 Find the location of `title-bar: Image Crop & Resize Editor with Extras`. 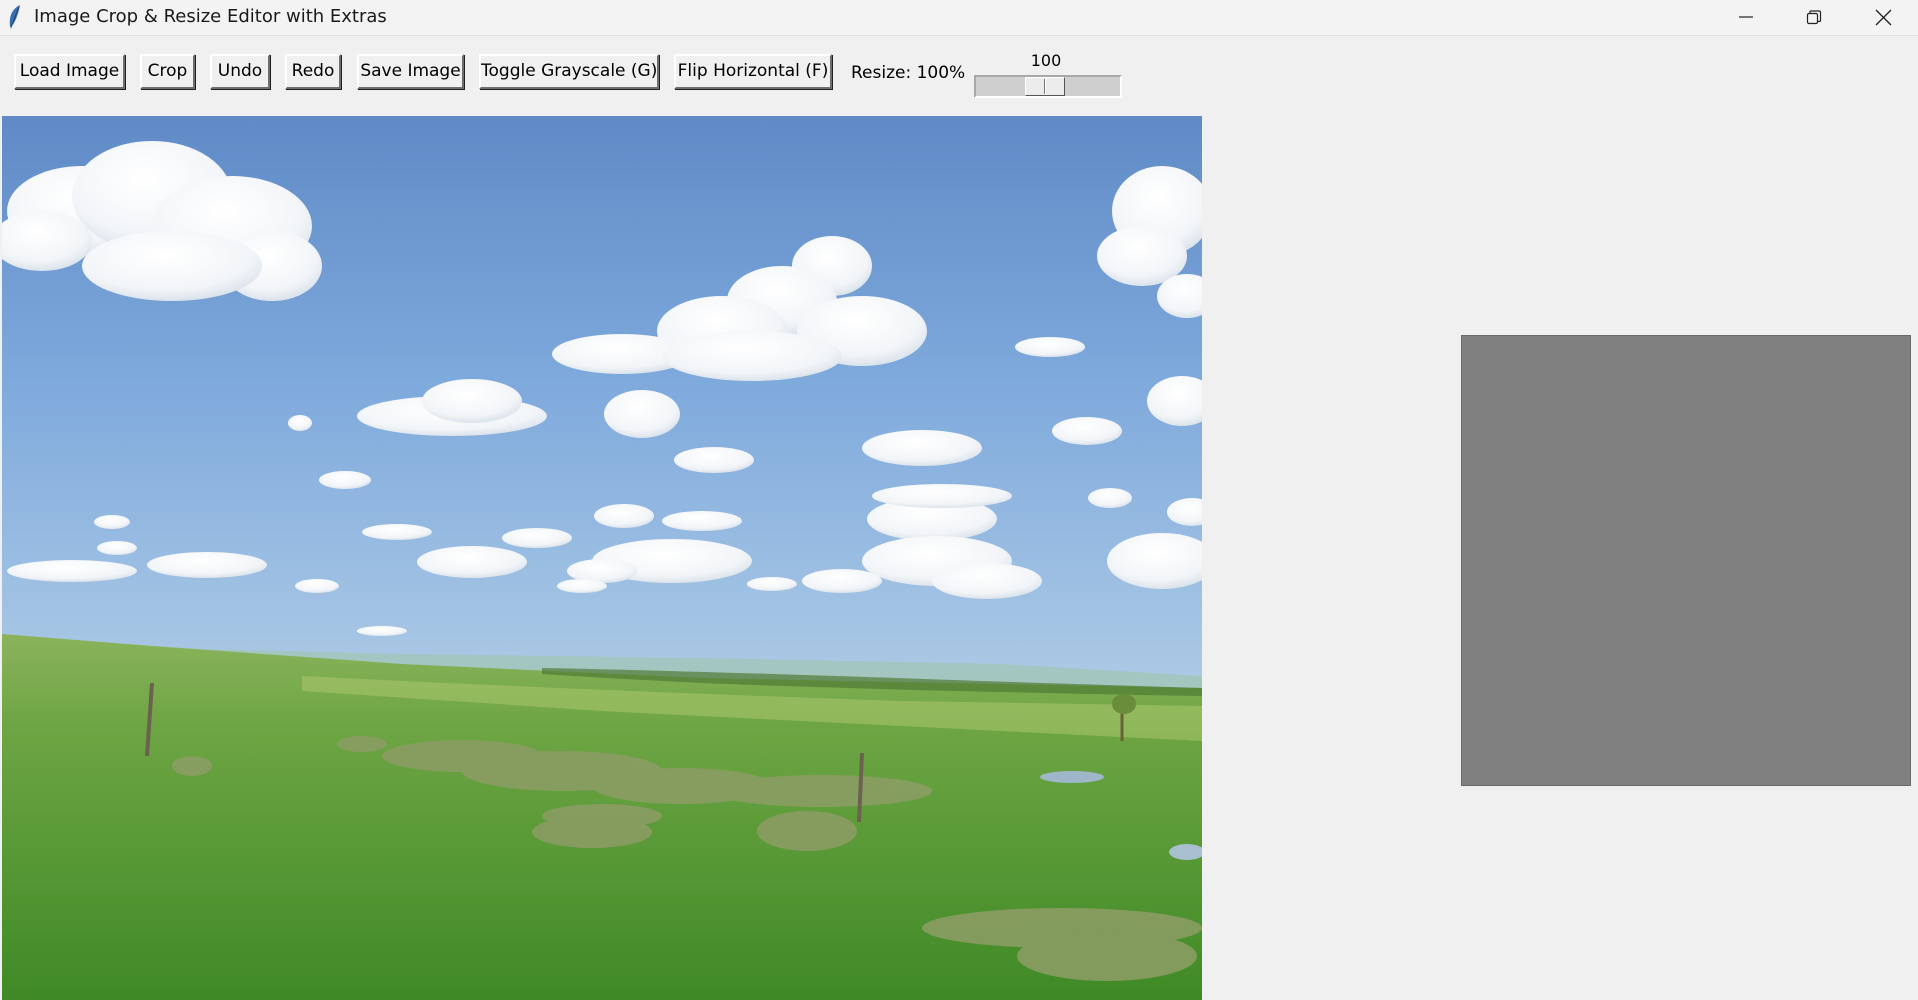

title-bar: Image Crop & Resize Editor with Extras is located at coordinates (959, 18).